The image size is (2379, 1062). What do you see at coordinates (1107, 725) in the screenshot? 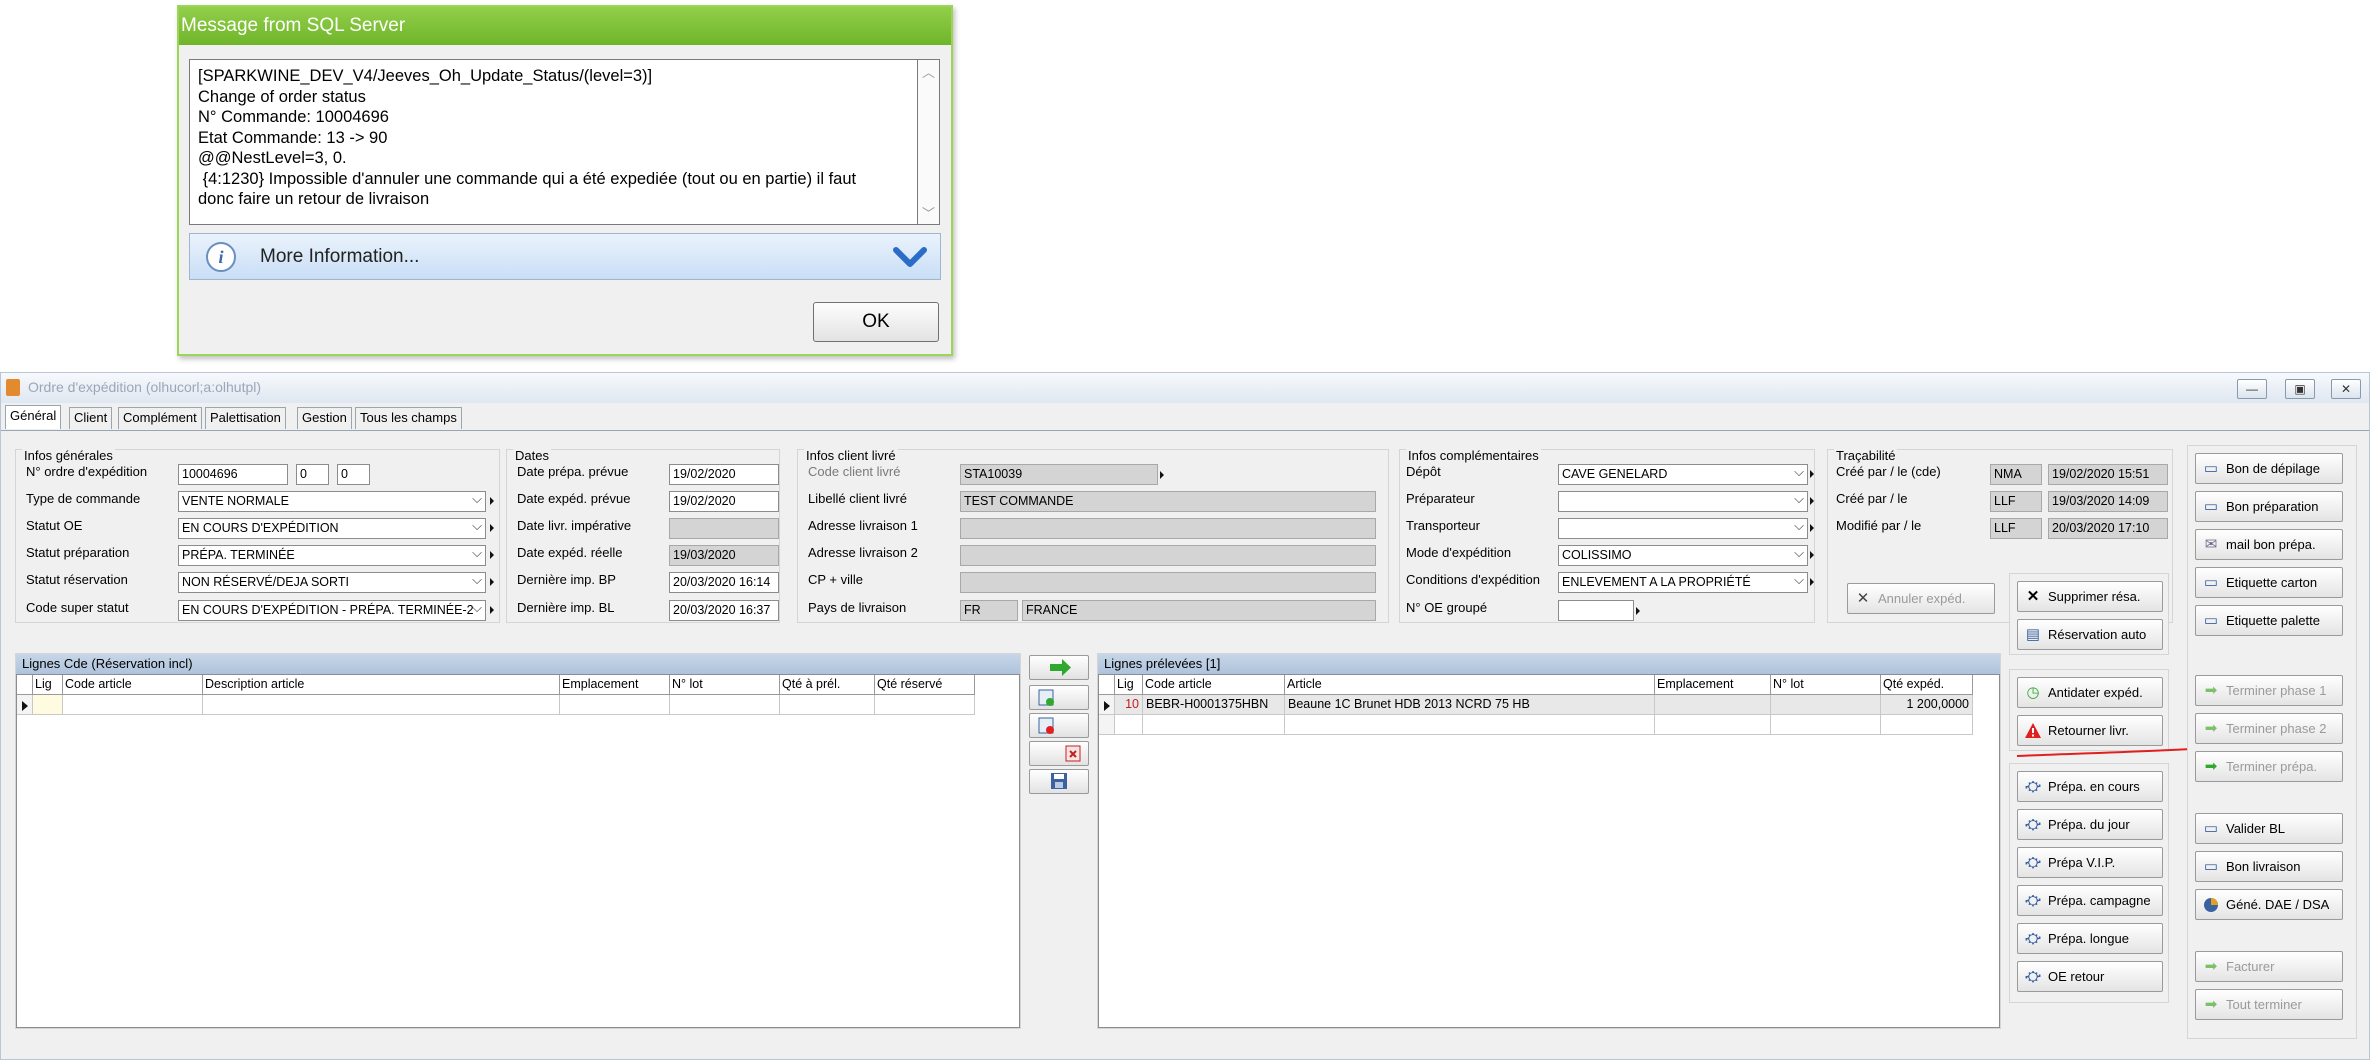
I see `row-selector` at bounding box center [1107, 725].